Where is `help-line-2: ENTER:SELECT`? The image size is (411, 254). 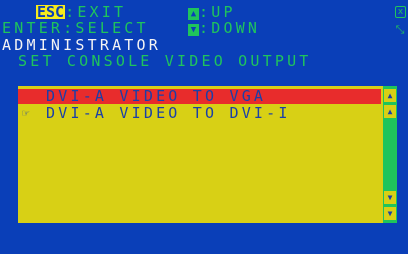
help-line-2: ENTER:SELECT is located at coordinates (75, 28).